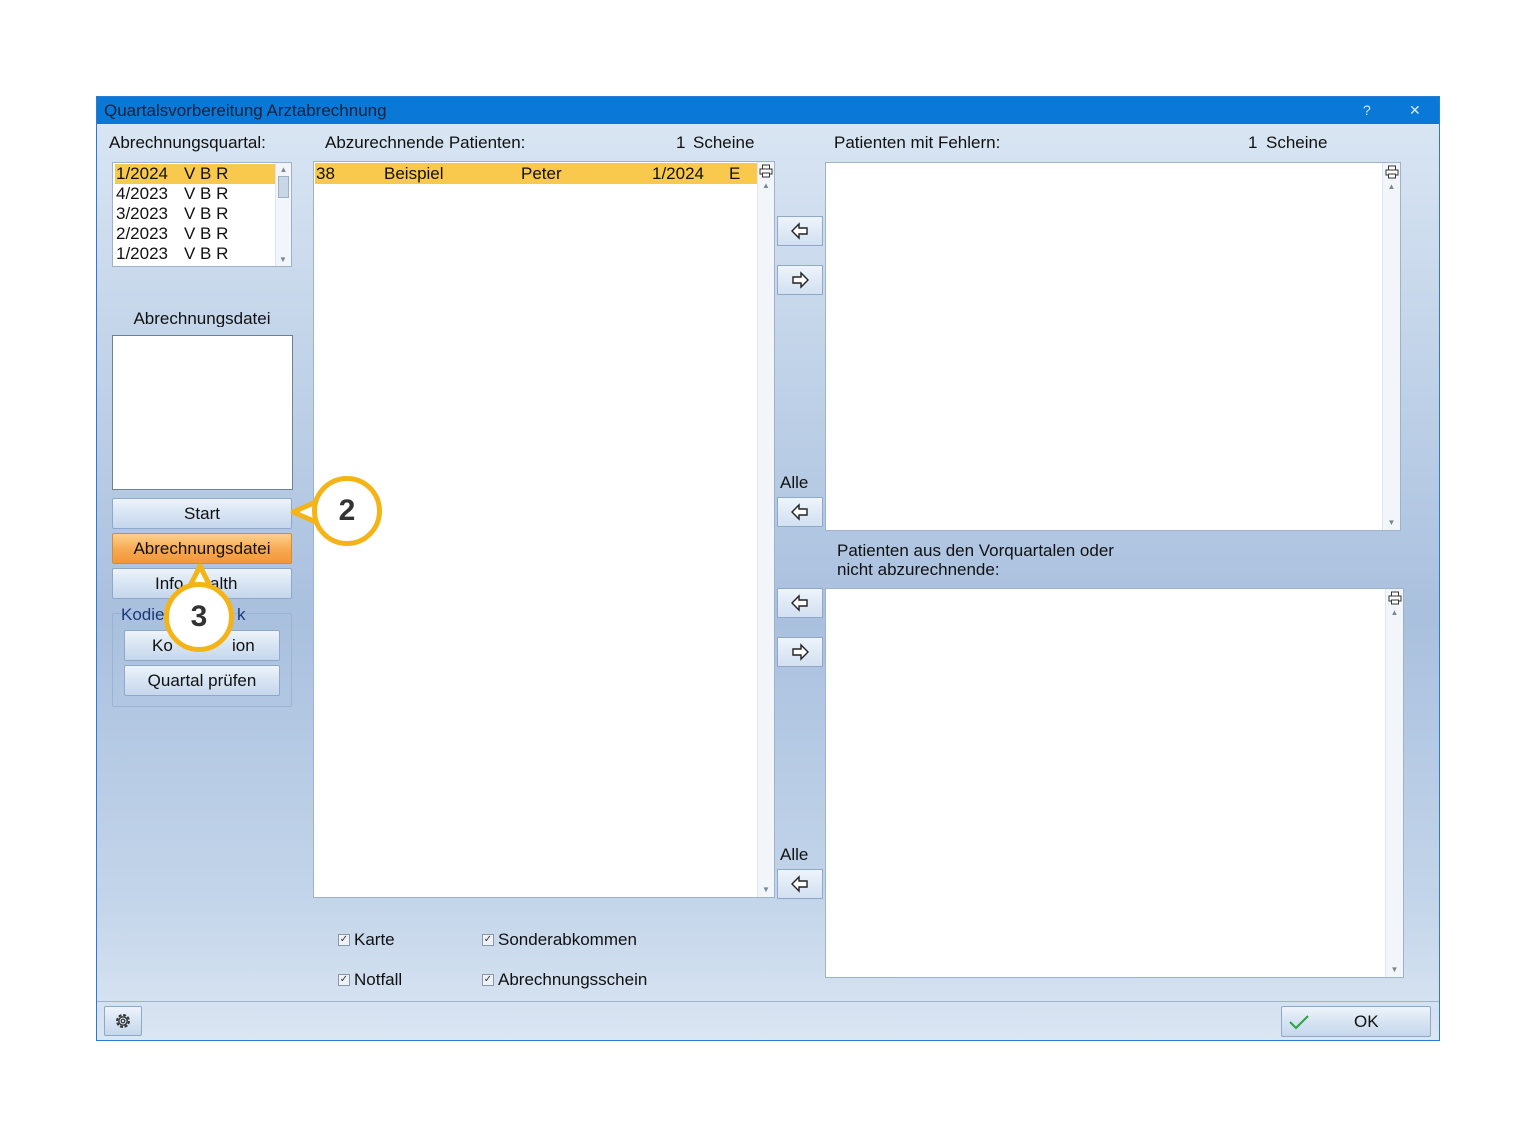 Image resolution: width=1536 pixels, height=1137 pixels. What do you see at coordinates (283, 214) in the screenshot?
I see `quarter-scrollbar: ▲ ▼` at bounding box center [283, 214].